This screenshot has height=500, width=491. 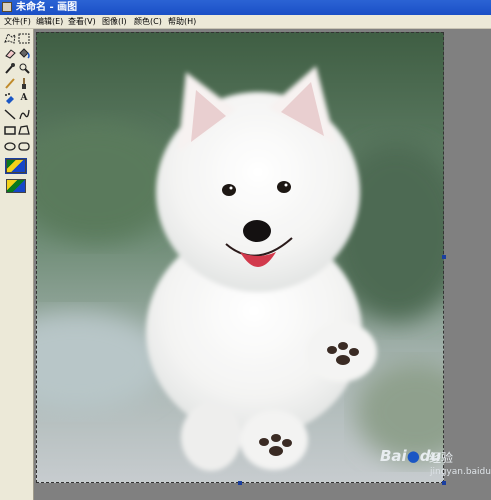 I want to click on menu-edit: 编辑(E), so click(x=49, y=22).